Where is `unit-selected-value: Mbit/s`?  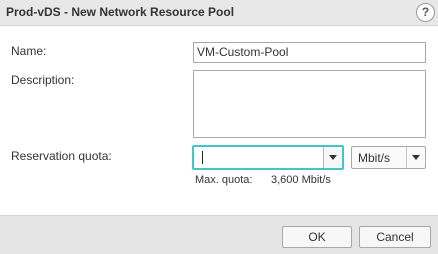
unit-selected-value: Mbit/s is located at coordinates (374, 158).